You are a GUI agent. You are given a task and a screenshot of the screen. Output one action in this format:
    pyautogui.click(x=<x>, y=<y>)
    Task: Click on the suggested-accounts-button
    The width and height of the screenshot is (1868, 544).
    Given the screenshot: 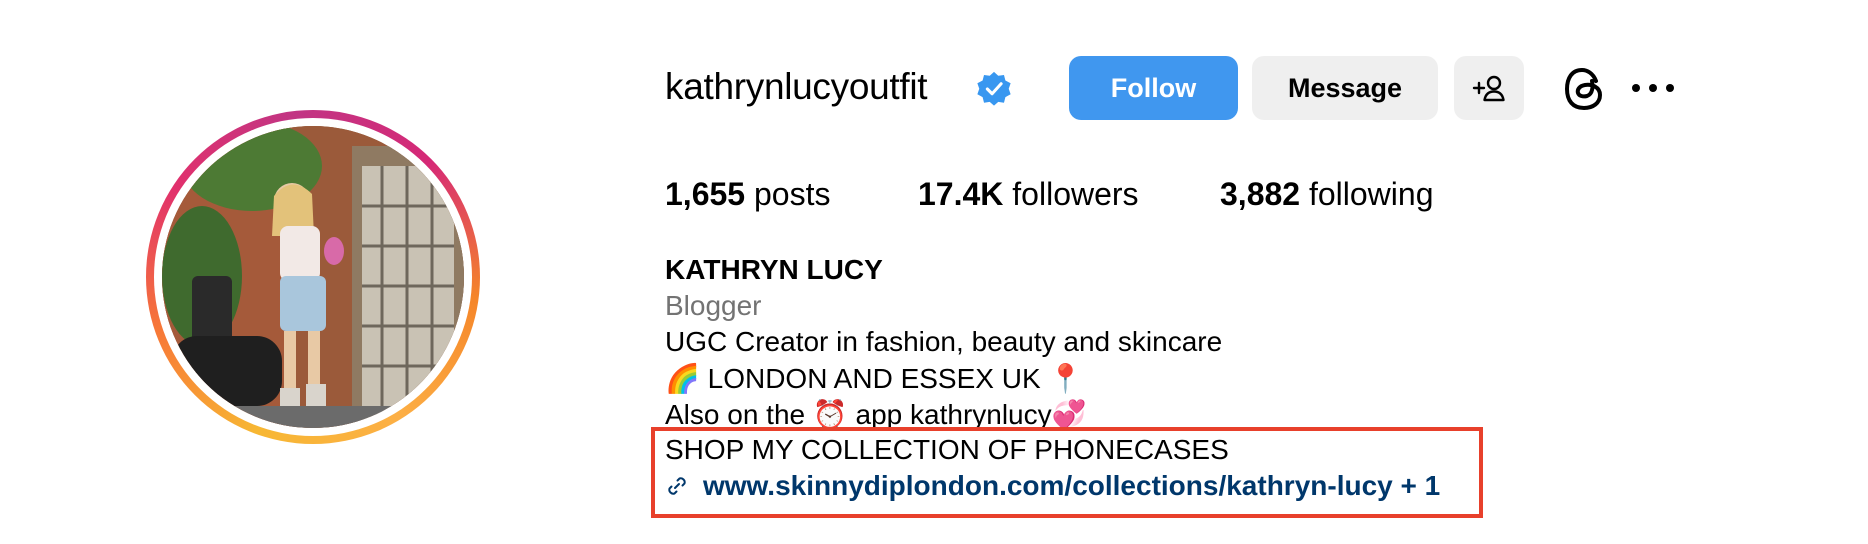 What is the action you would take?
    pyautogui.click(x=1489, y=88)
    